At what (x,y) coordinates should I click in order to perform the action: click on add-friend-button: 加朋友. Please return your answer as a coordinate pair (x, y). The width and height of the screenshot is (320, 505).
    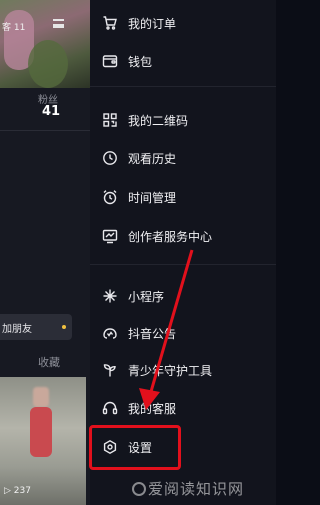
    Looking at the image, I should click on (36, 327).